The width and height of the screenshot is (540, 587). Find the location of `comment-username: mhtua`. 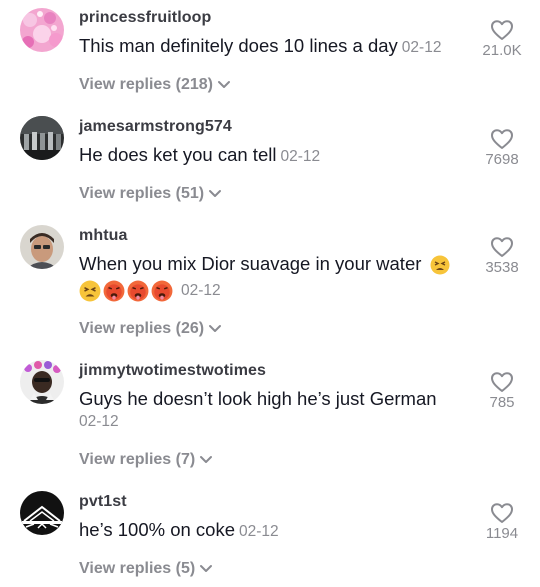

comment-username: mhtua is located at coordinates (103, 236).